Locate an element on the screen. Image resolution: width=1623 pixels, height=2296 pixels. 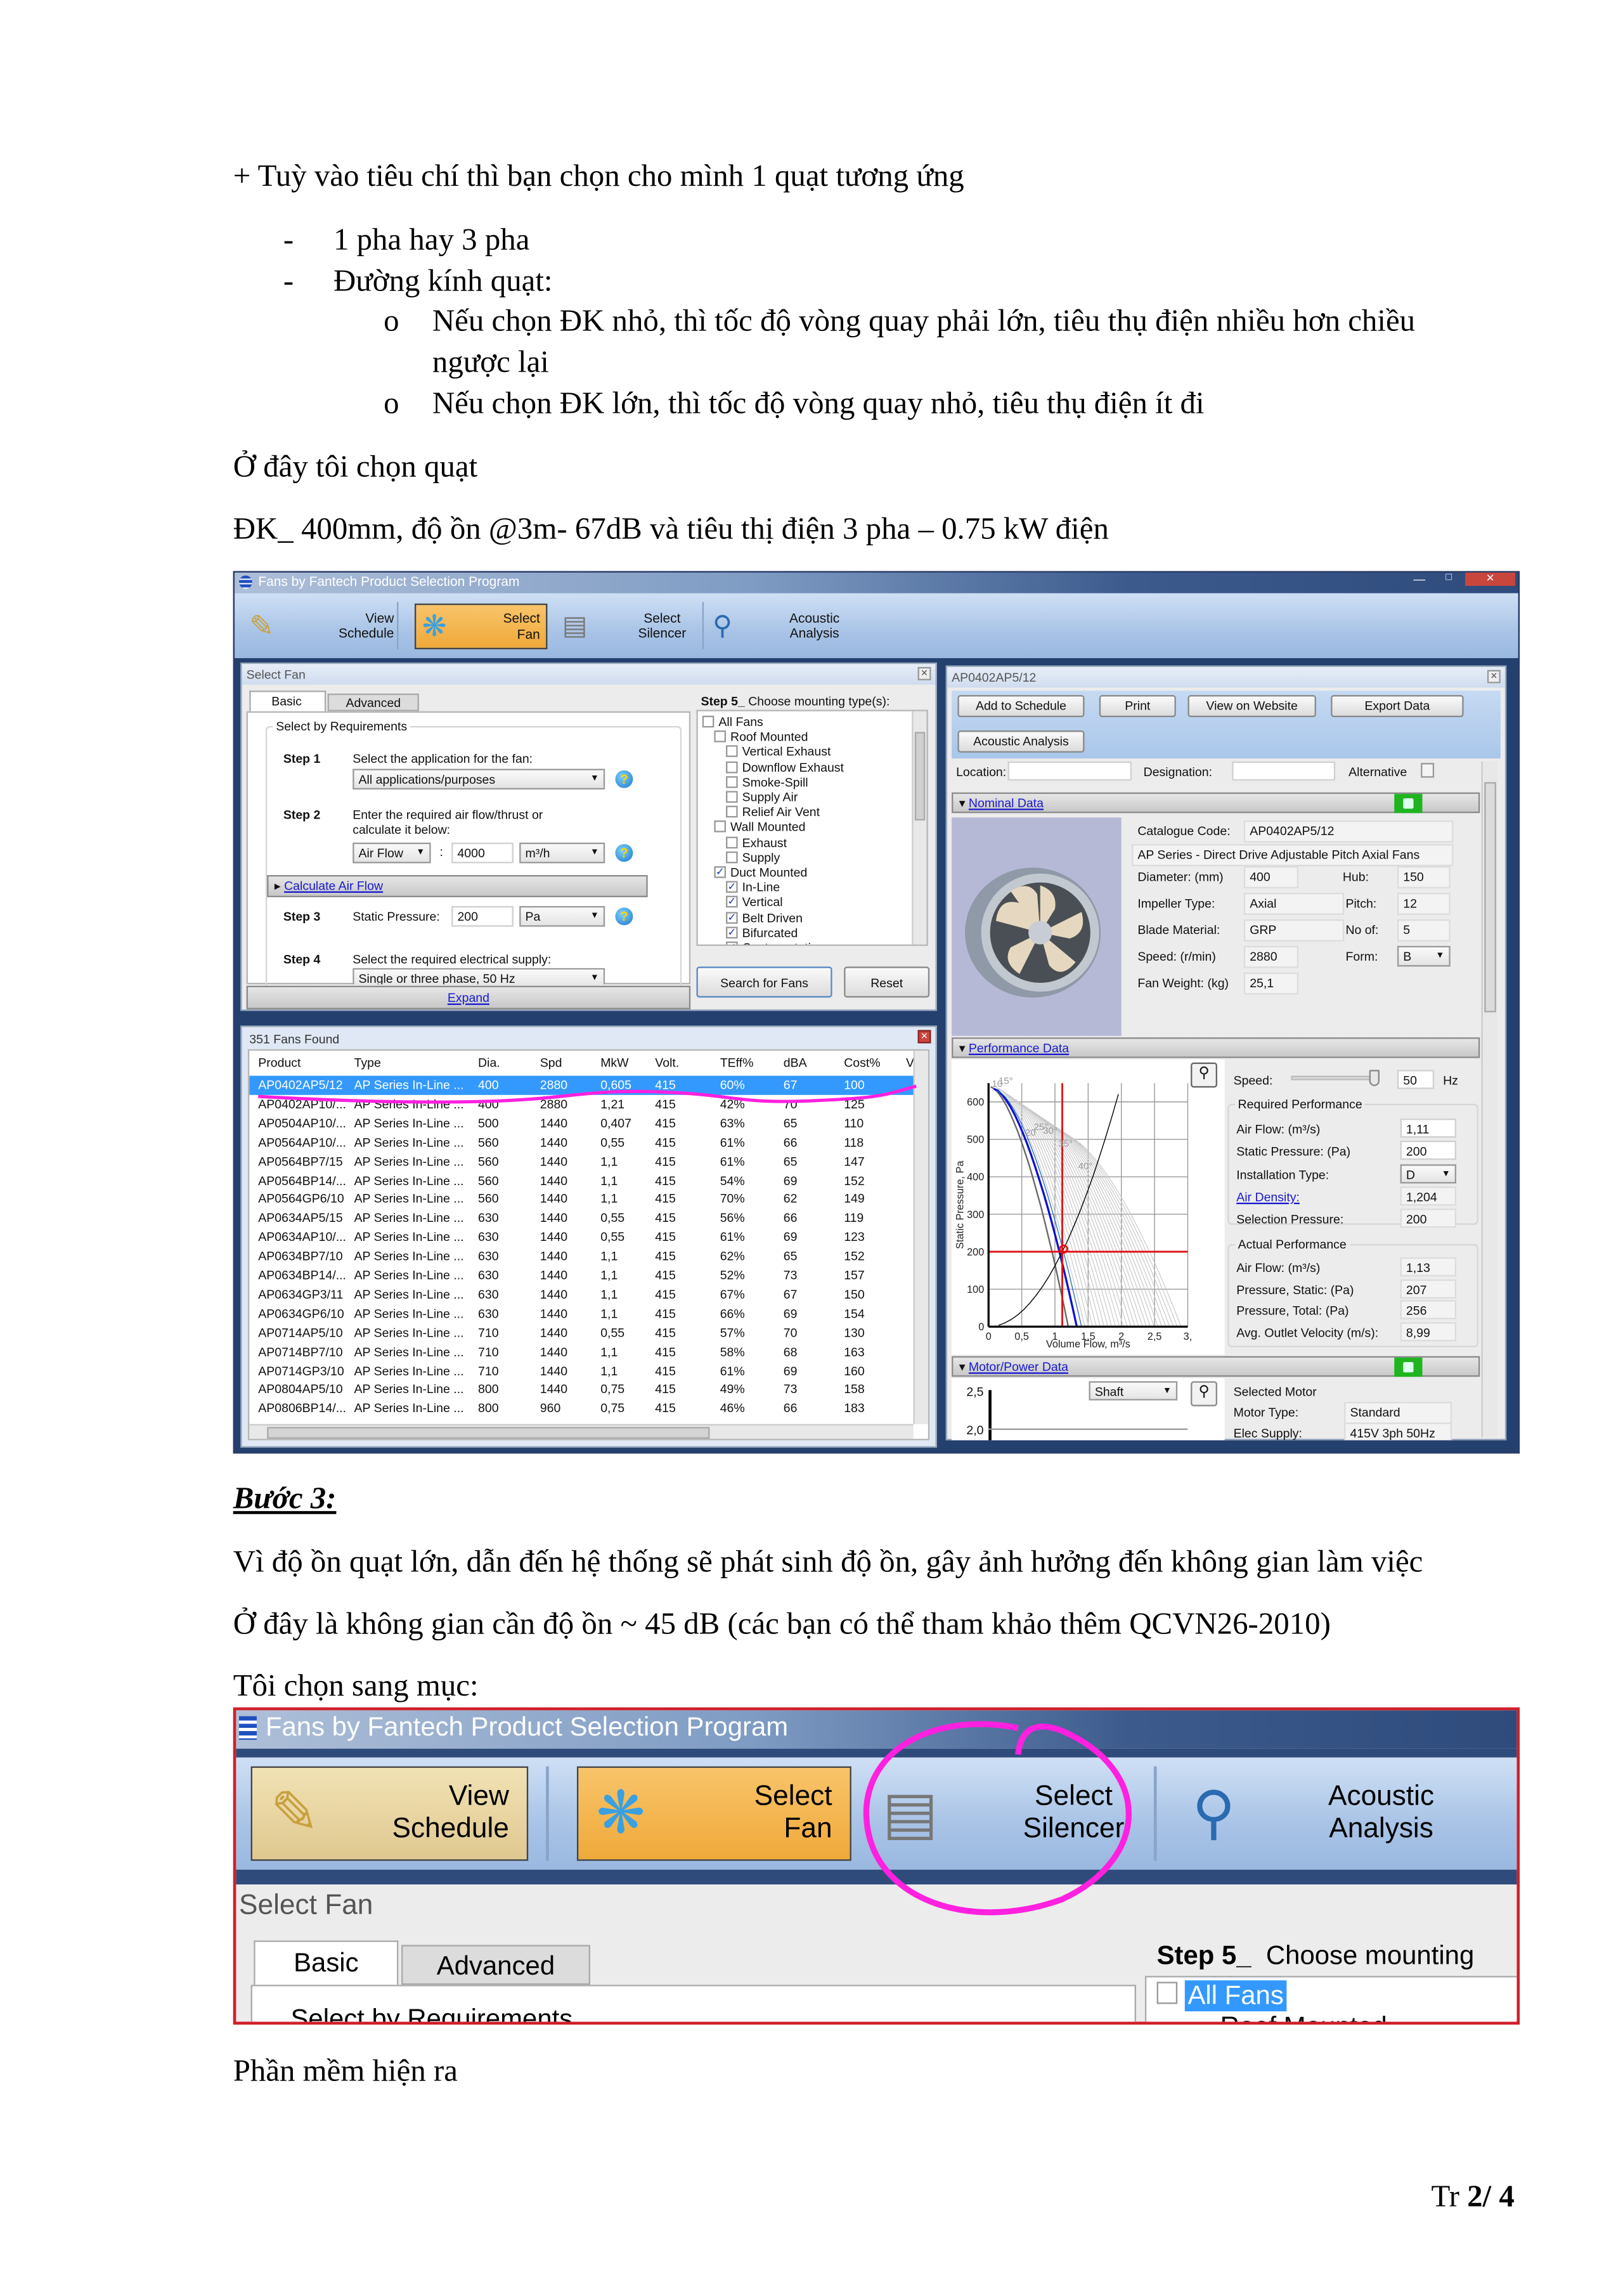
close-results-button: ✕ is located at coordinates (924, 1037).